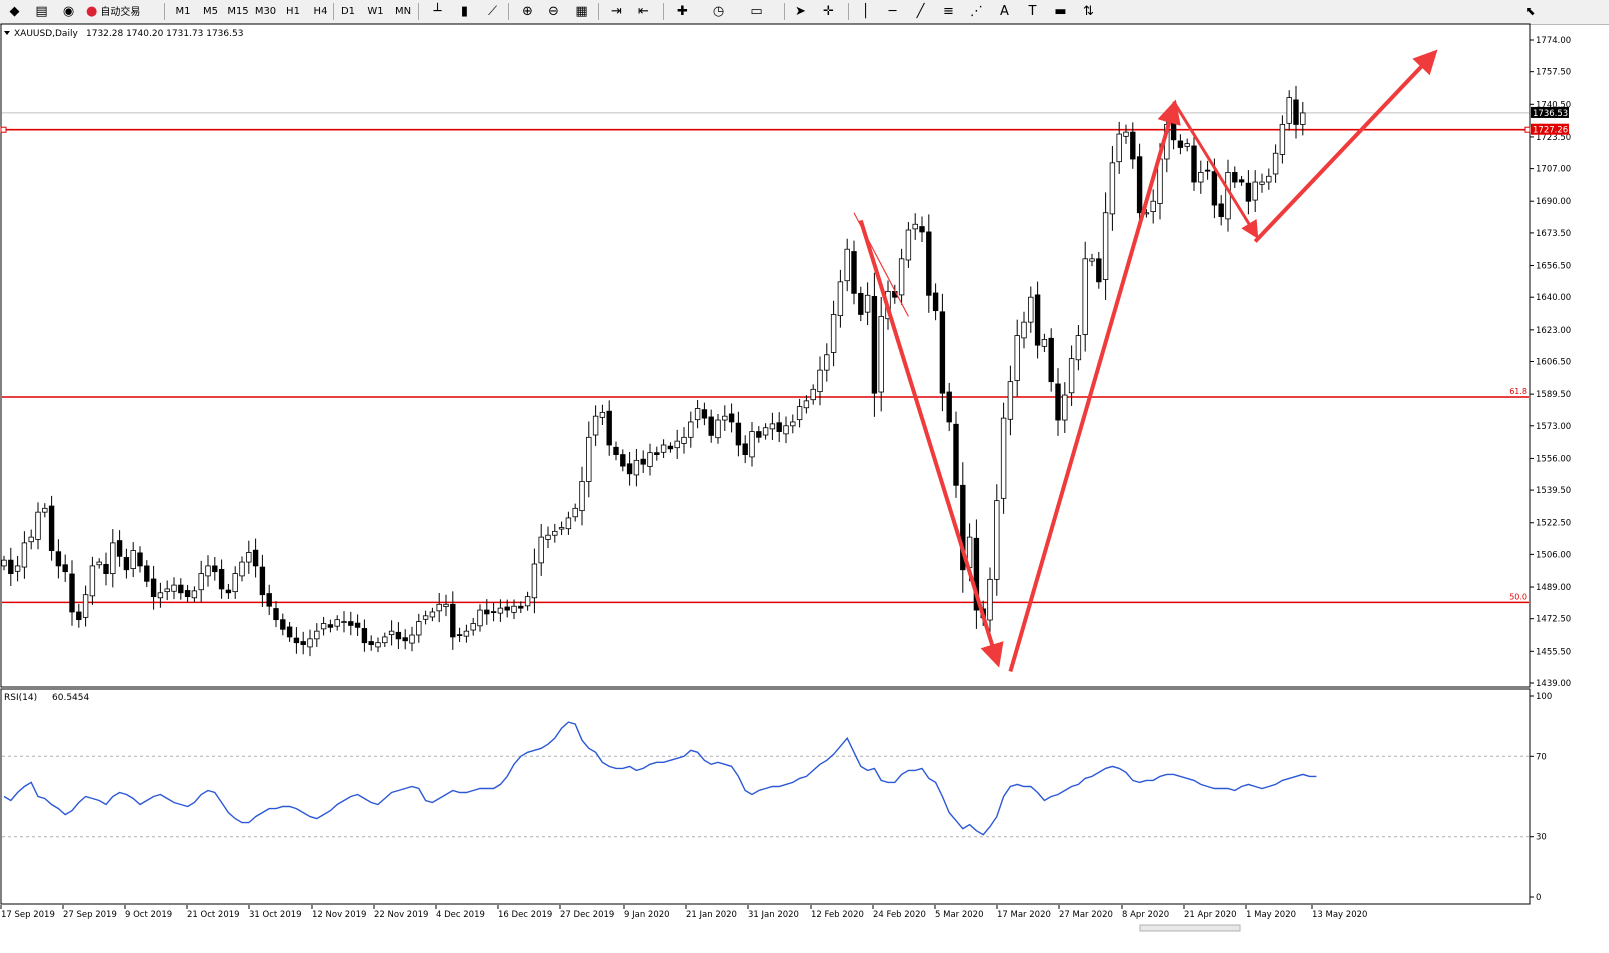 The image size is (1609, 953). What do you see at coordinates (1553, 234) in the screenshot?
I see `price-tick-label: 1673.50` at bounding box center [1553, 234].